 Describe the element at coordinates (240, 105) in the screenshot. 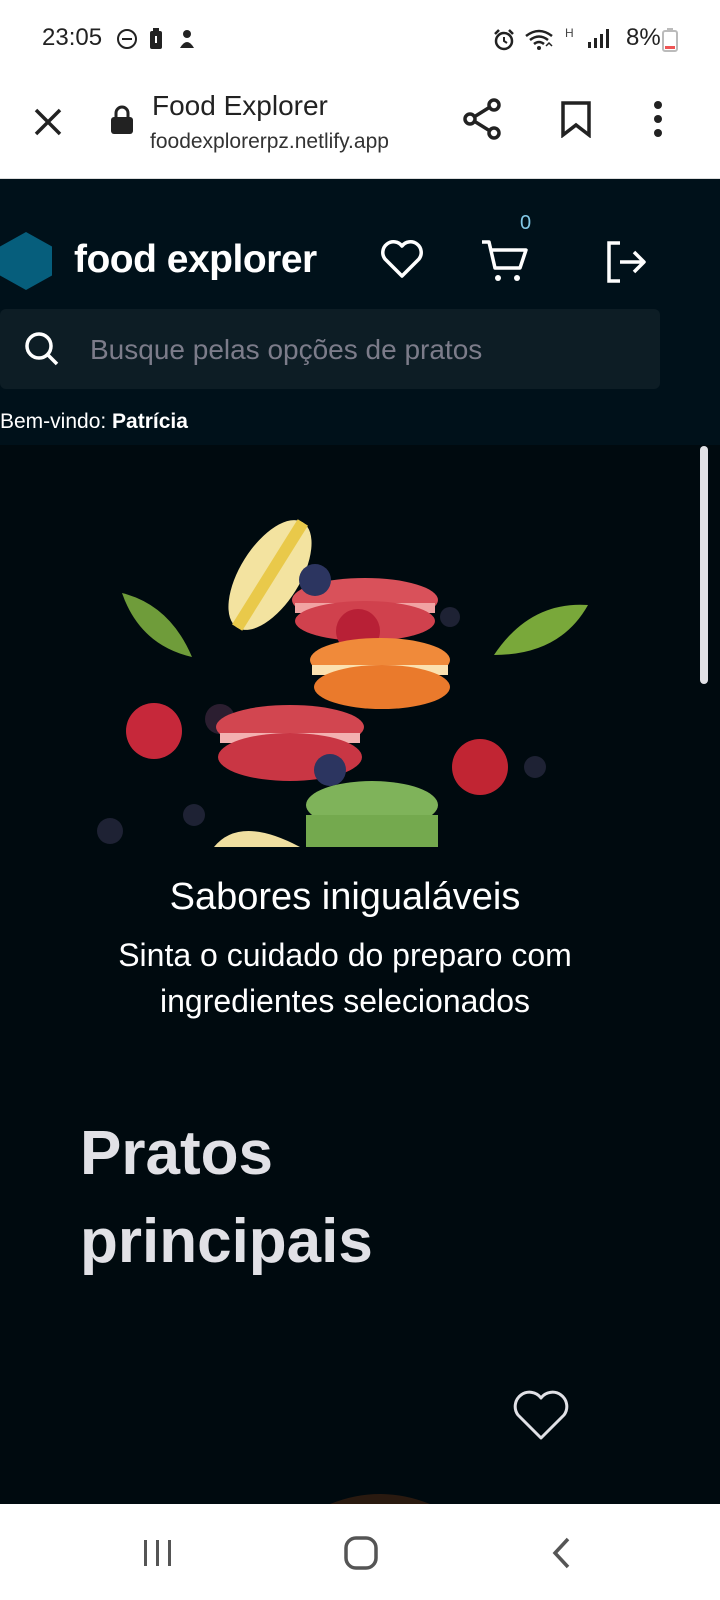

I see `page-title: Food Explorer` at that location.